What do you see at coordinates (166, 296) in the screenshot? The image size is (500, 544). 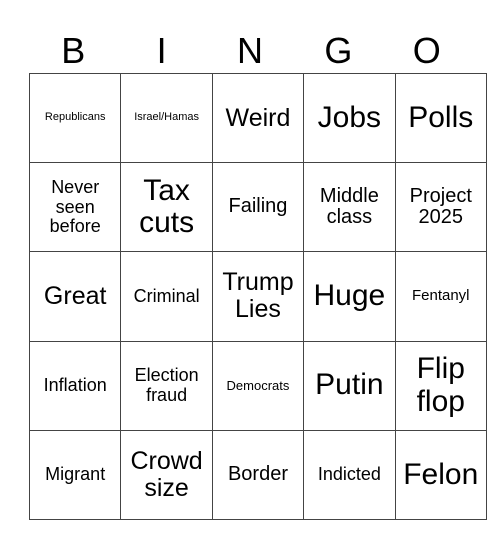 I see `bingo-cell: Criminal` at bounding box center [166, 296].